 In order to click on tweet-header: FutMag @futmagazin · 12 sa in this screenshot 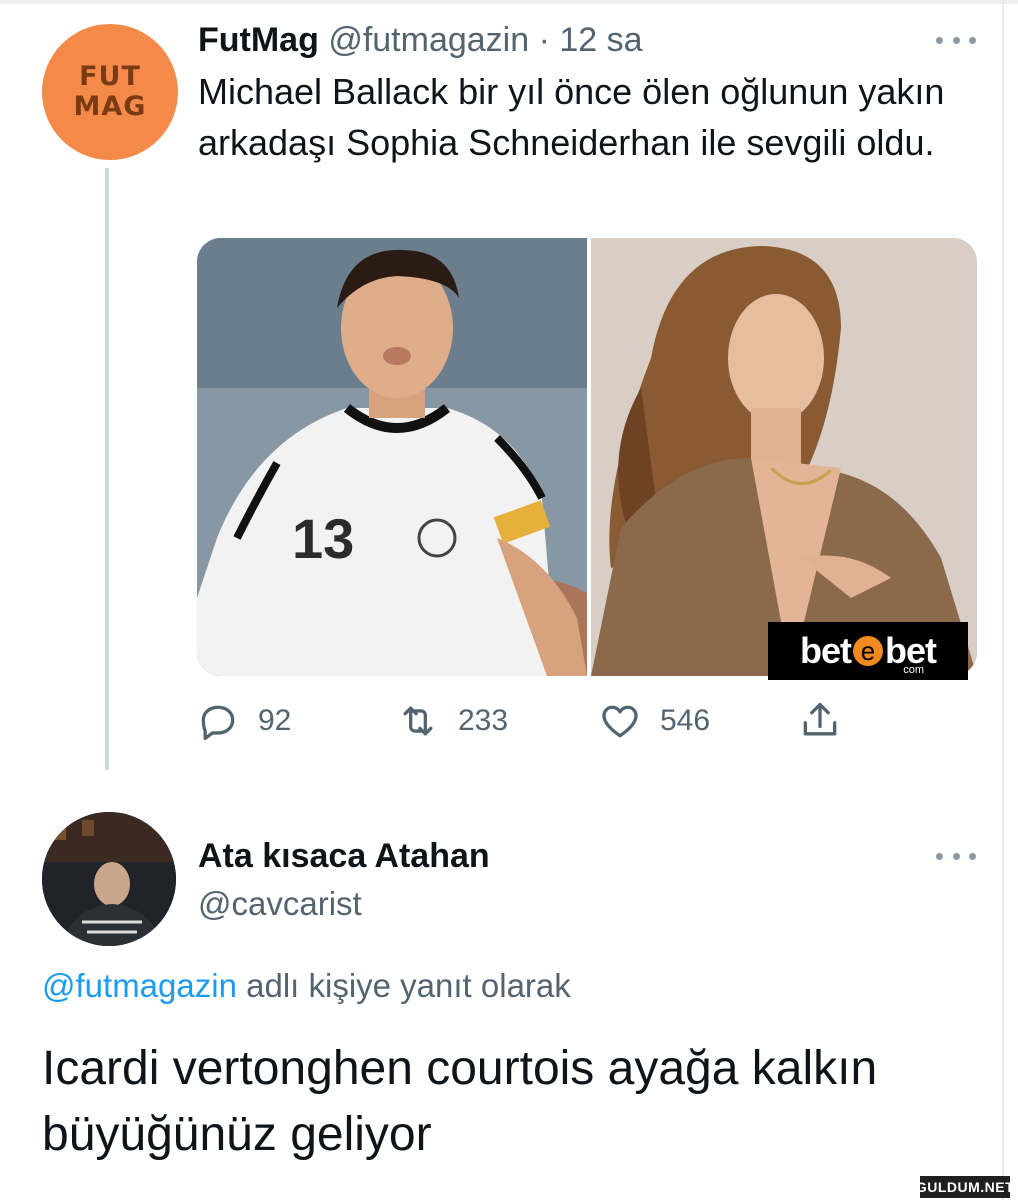, I will do `click(420, 40)`.